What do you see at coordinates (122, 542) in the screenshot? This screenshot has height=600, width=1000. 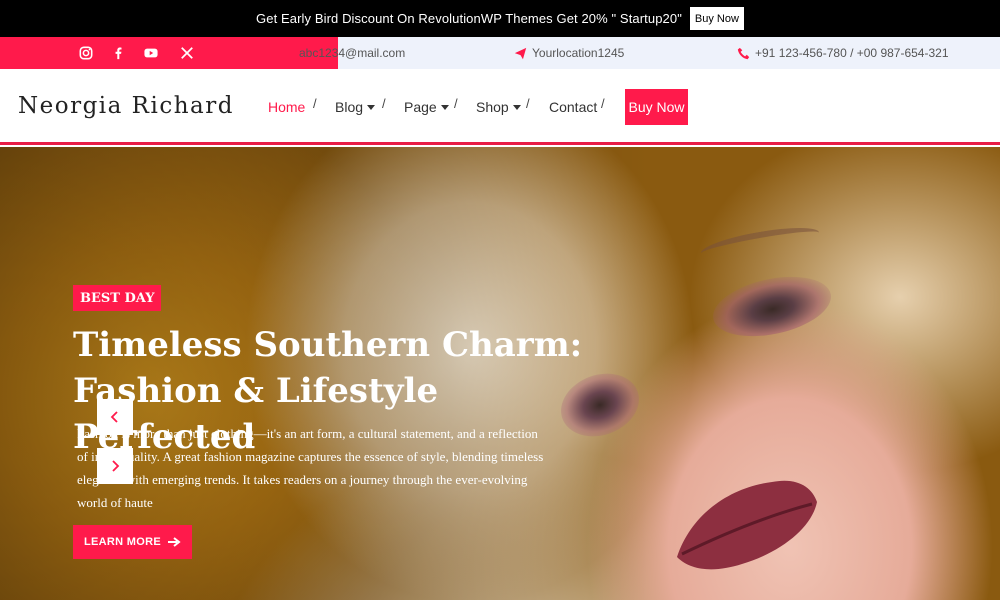 I see `learn-more-label: LEARN MORE` at bounding box center [122, 542].